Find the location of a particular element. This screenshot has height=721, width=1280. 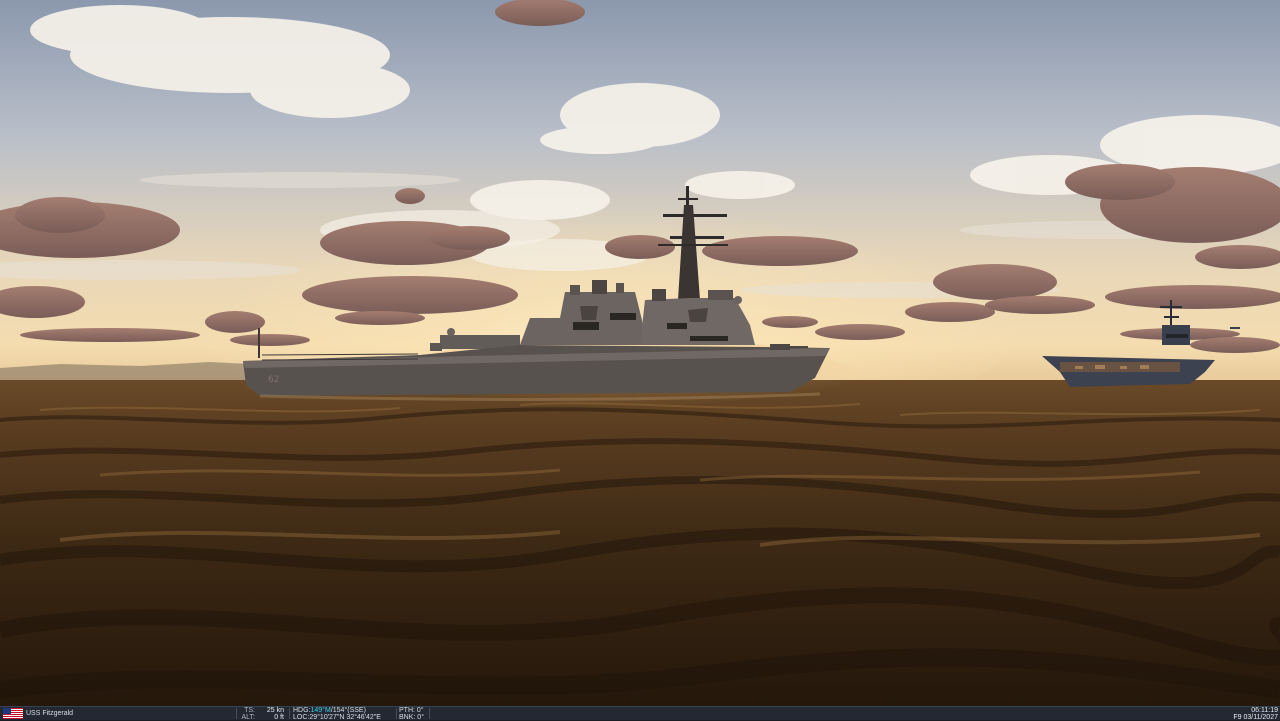

clock: 06:11:19 F9 03/11/2027 is located at coordinates (1239, 713).